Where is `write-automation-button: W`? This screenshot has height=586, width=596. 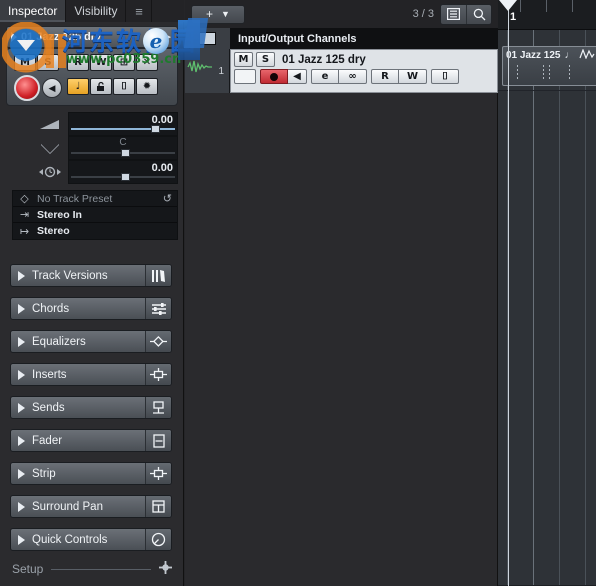
write-automation-button: W is located at coordinates (101, 62).